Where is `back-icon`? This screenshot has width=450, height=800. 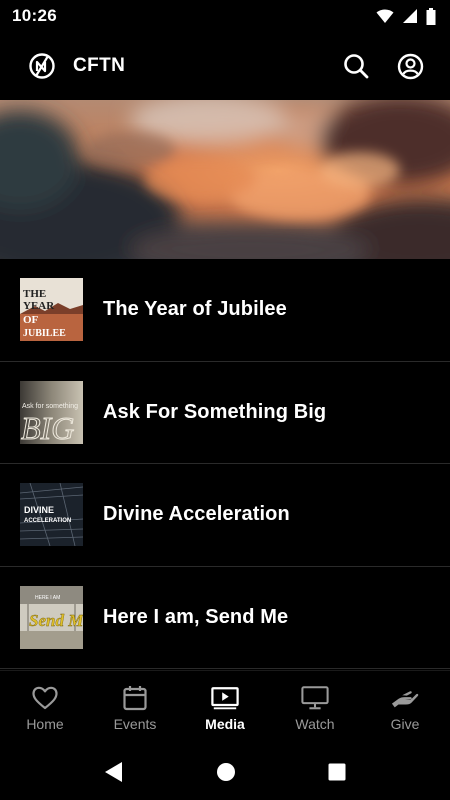 back-icon is located at coordinates (114, 772).